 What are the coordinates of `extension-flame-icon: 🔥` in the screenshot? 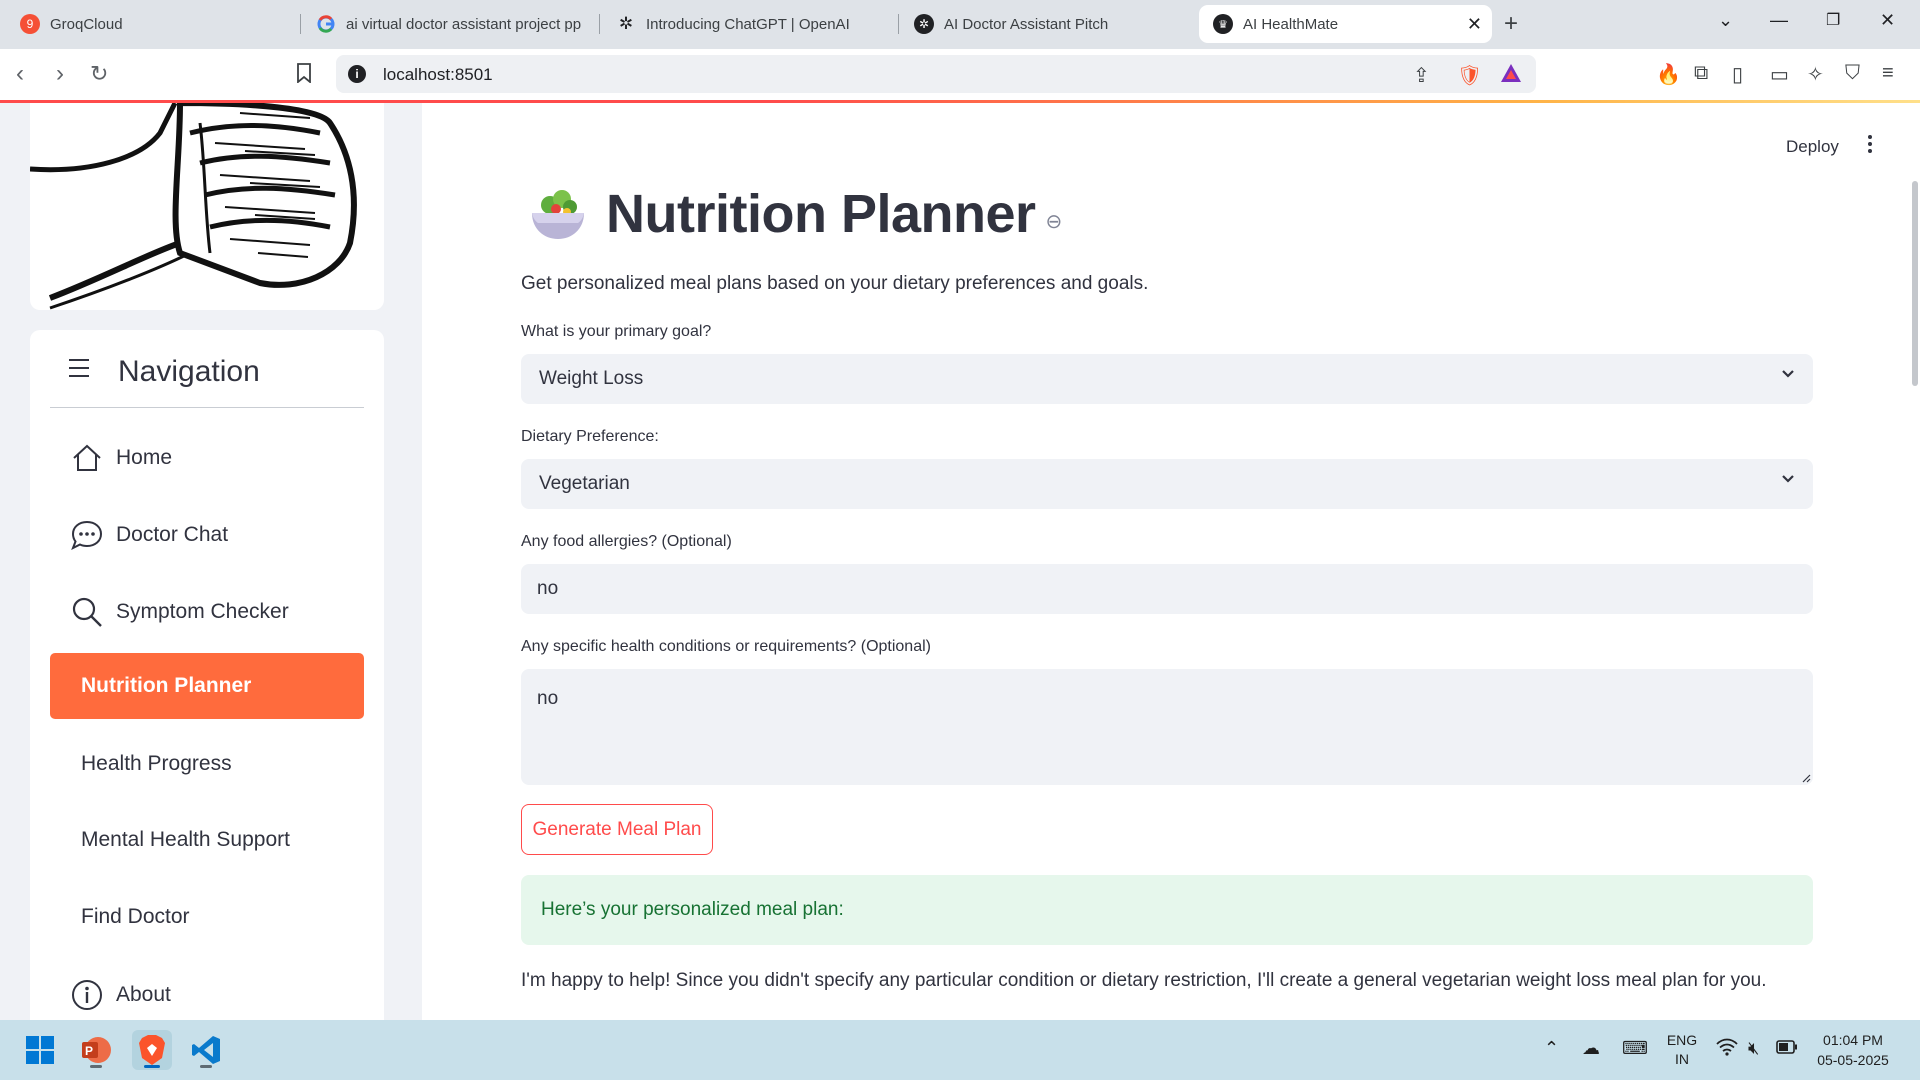 It's located at (1668, 74).